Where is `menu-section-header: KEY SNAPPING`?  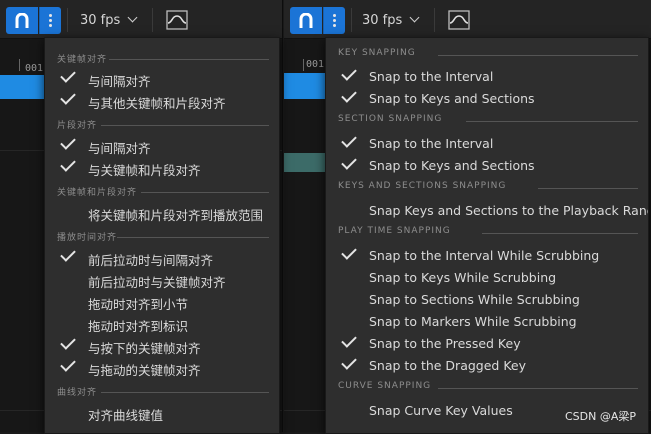
menu-section-header: KEY SNAPPING is located at coordinates (487, 54).